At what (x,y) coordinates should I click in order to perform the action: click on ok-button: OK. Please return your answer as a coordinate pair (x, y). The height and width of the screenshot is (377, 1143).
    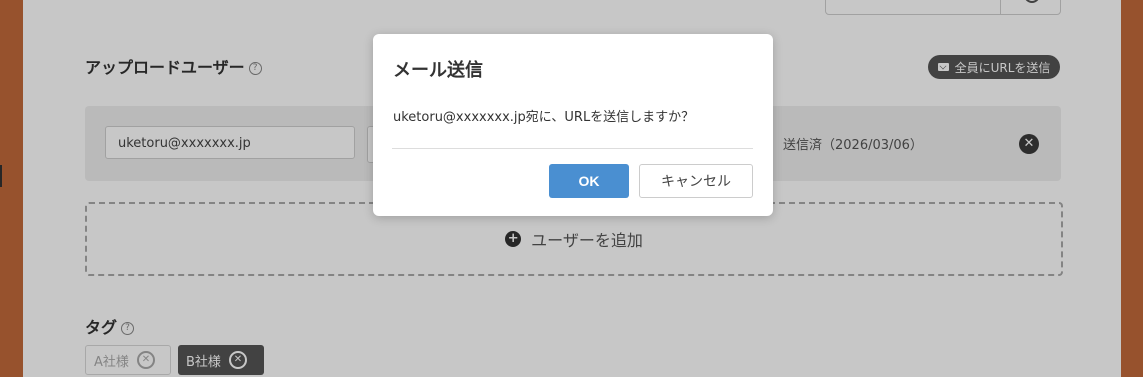
    Looking at the image, I should click on (589, 181).